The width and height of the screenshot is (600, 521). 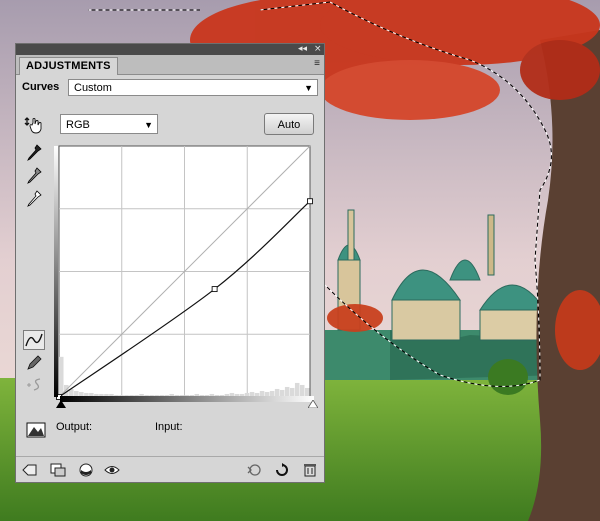 I want to click on black-point-slider, so click(x=61, y=404).